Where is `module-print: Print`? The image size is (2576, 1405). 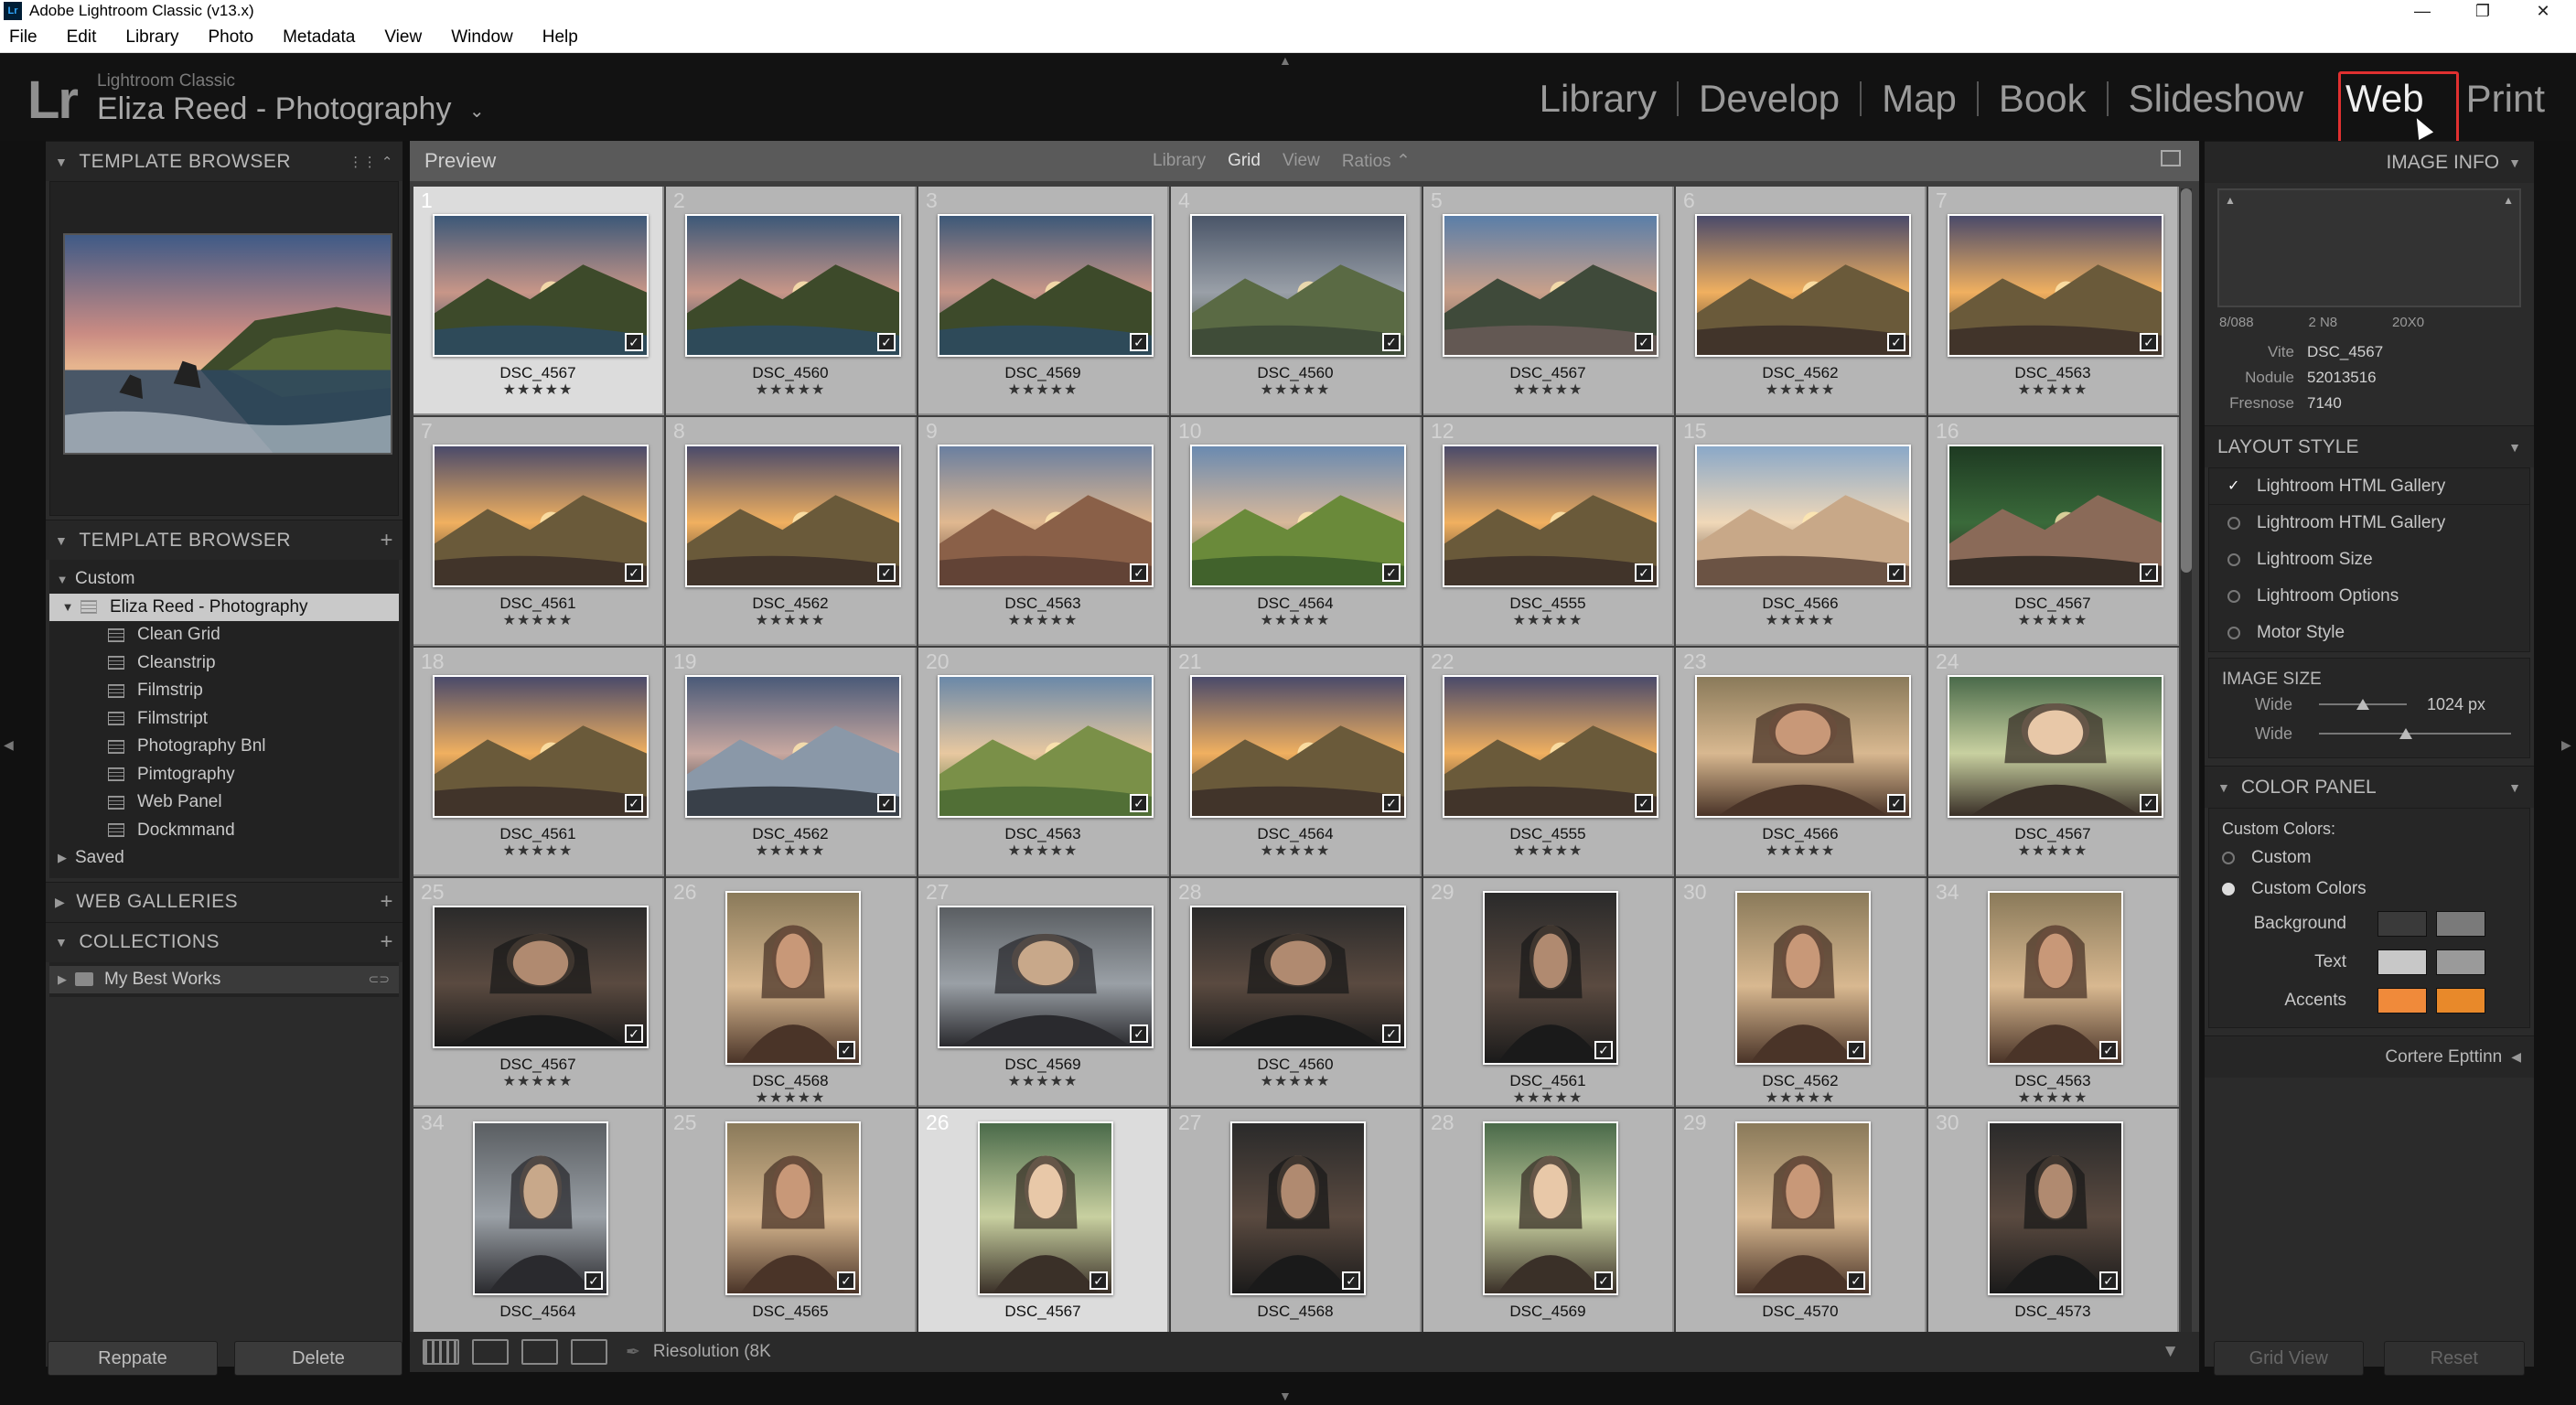 module-print: Print is located at coordinates (2506, 99).